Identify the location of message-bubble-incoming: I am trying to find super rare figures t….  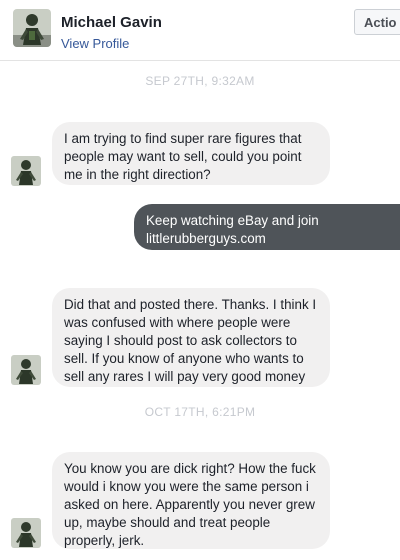
(191, 153).